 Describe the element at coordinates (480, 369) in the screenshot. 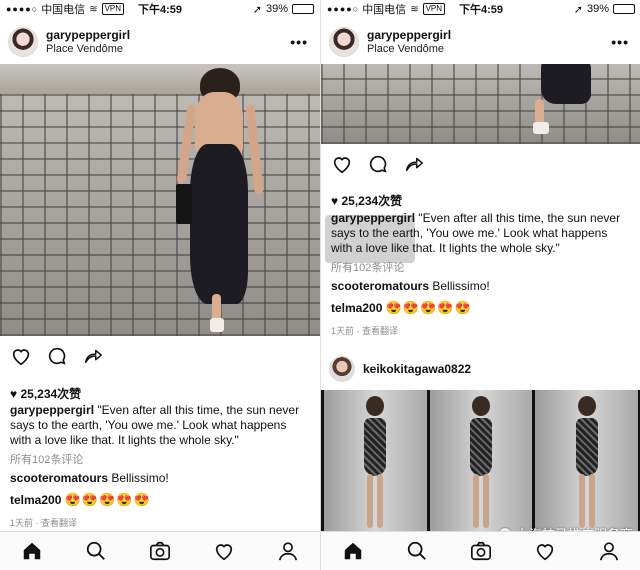

I see `next-post-header: keikokitagawa0822` at that location.